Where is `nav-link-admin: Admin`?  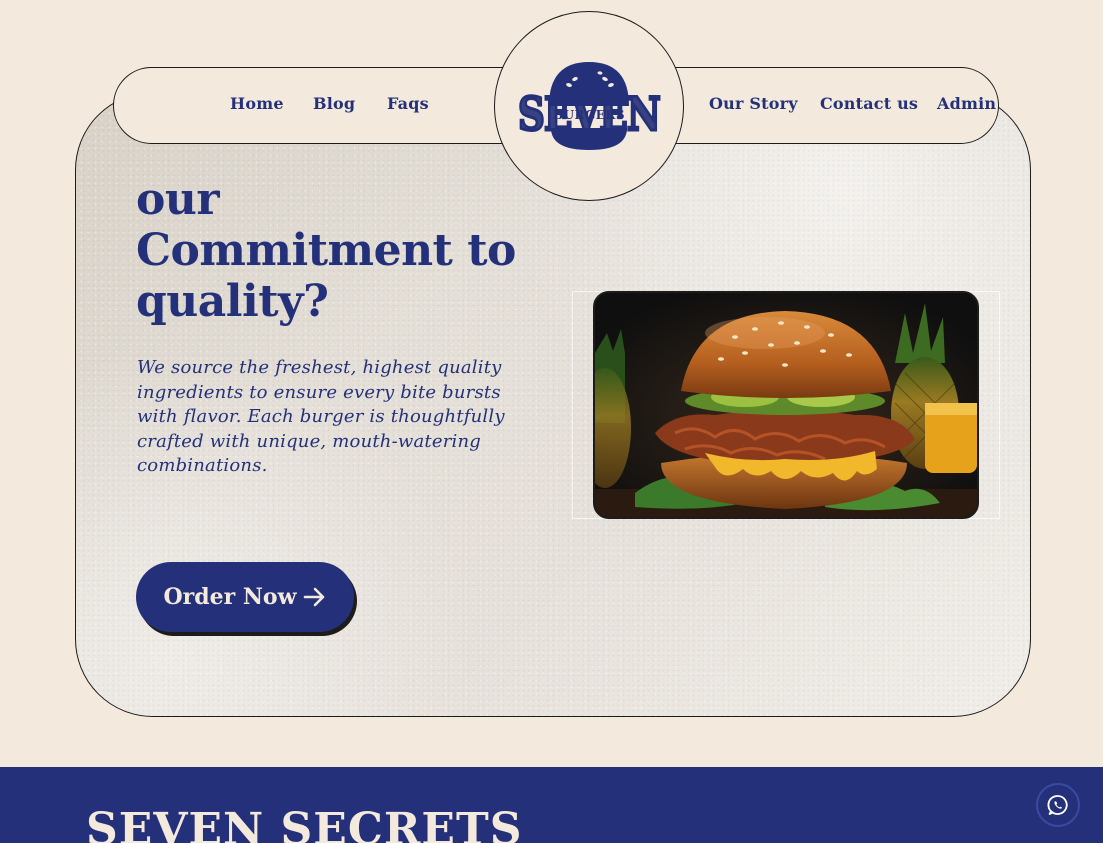
nav-link-admin: Admin is located at coordinates (966, 104).